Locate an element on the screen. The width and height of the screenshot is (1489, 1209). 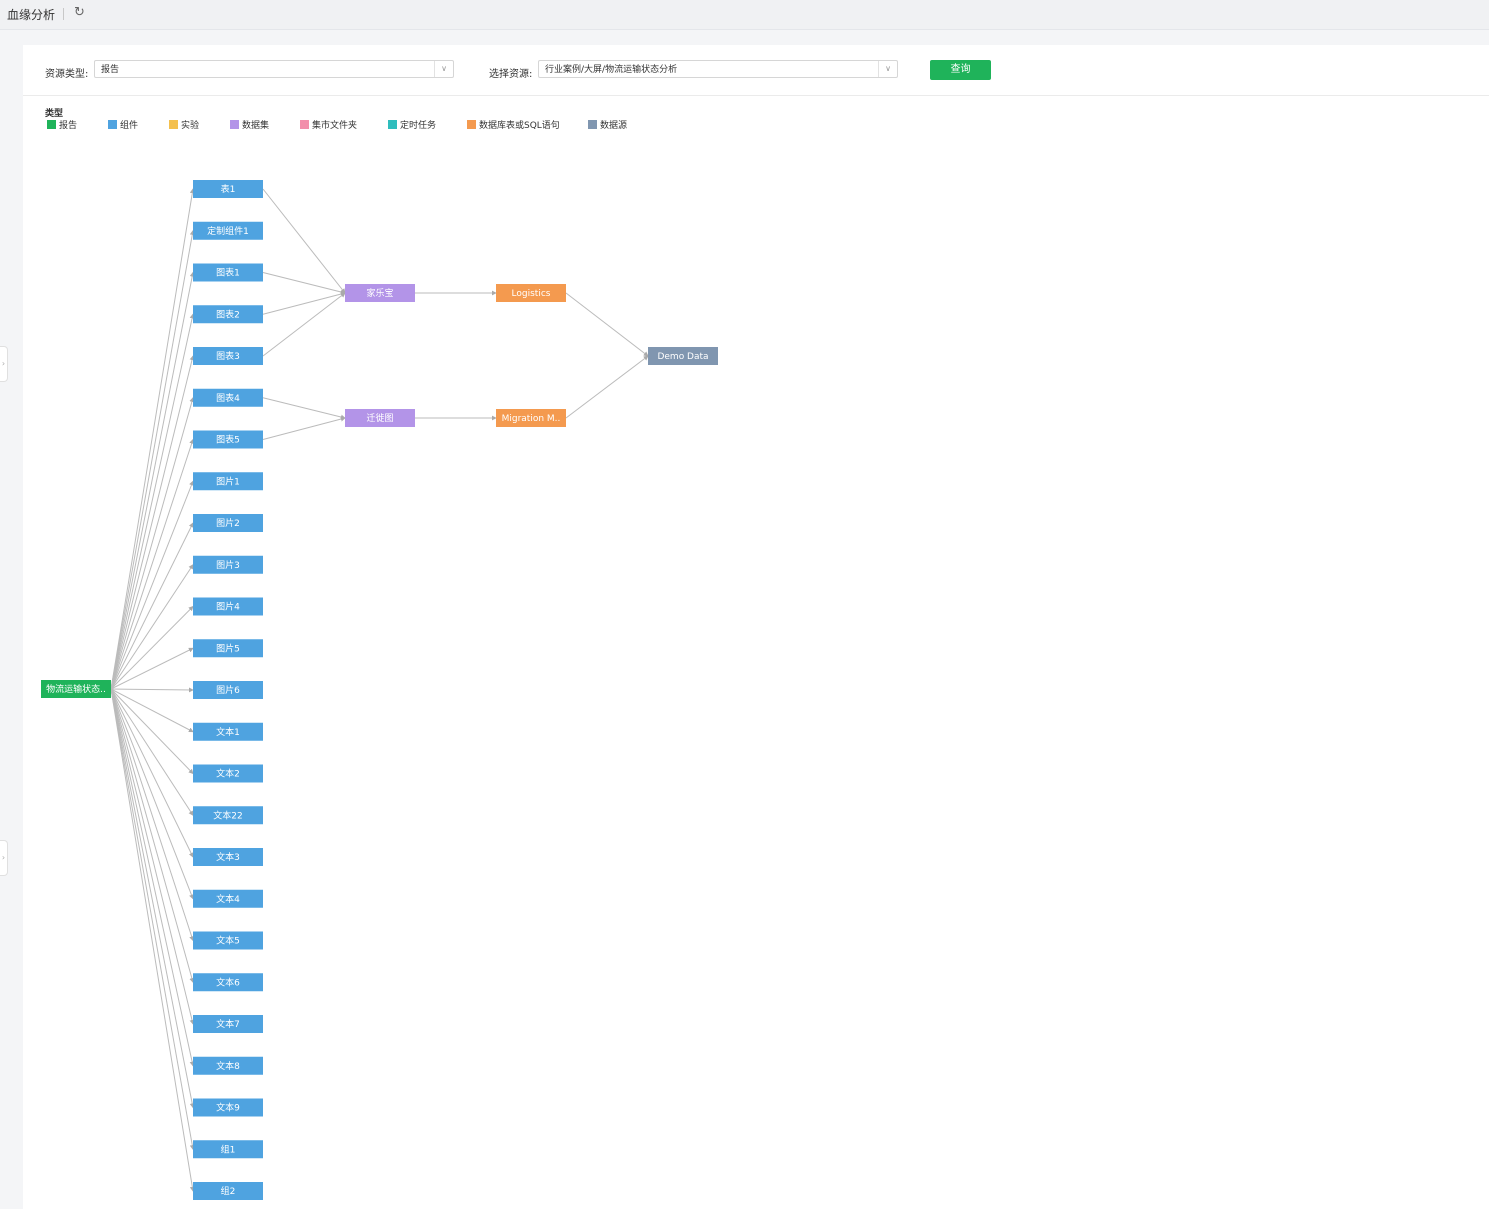
component-node-label: 图表4 is located at coordinates (228, 398).